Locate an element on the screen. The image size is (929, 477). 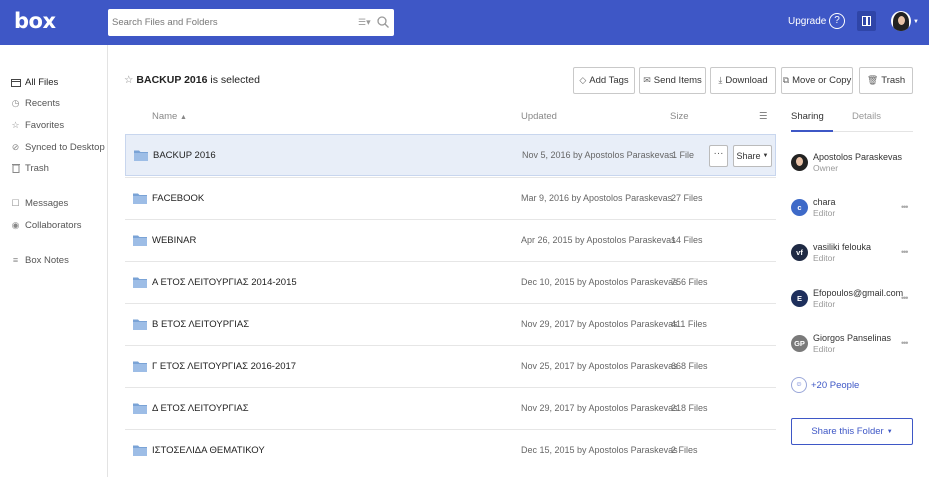
collaborator-item: GP Giorgos Panselinas Editor ••• is located at coordinates (856, 348).